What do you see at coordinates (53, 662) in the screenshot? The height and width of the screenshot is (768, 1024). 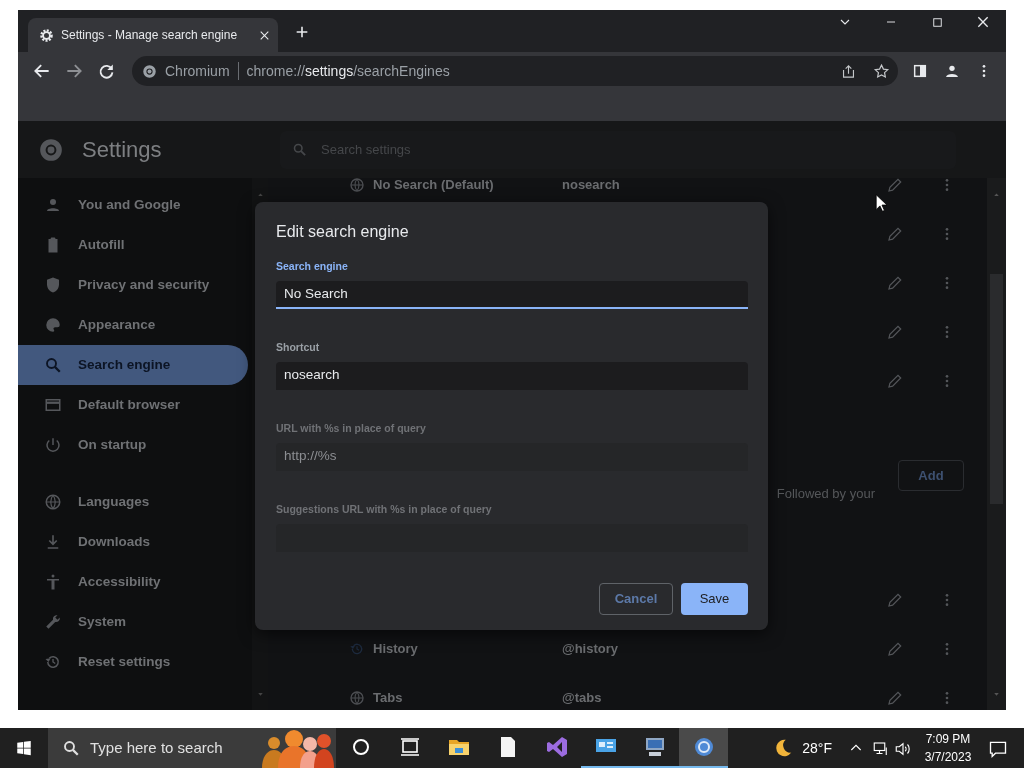 I see `history-icon` at bounding box center [53, 662].